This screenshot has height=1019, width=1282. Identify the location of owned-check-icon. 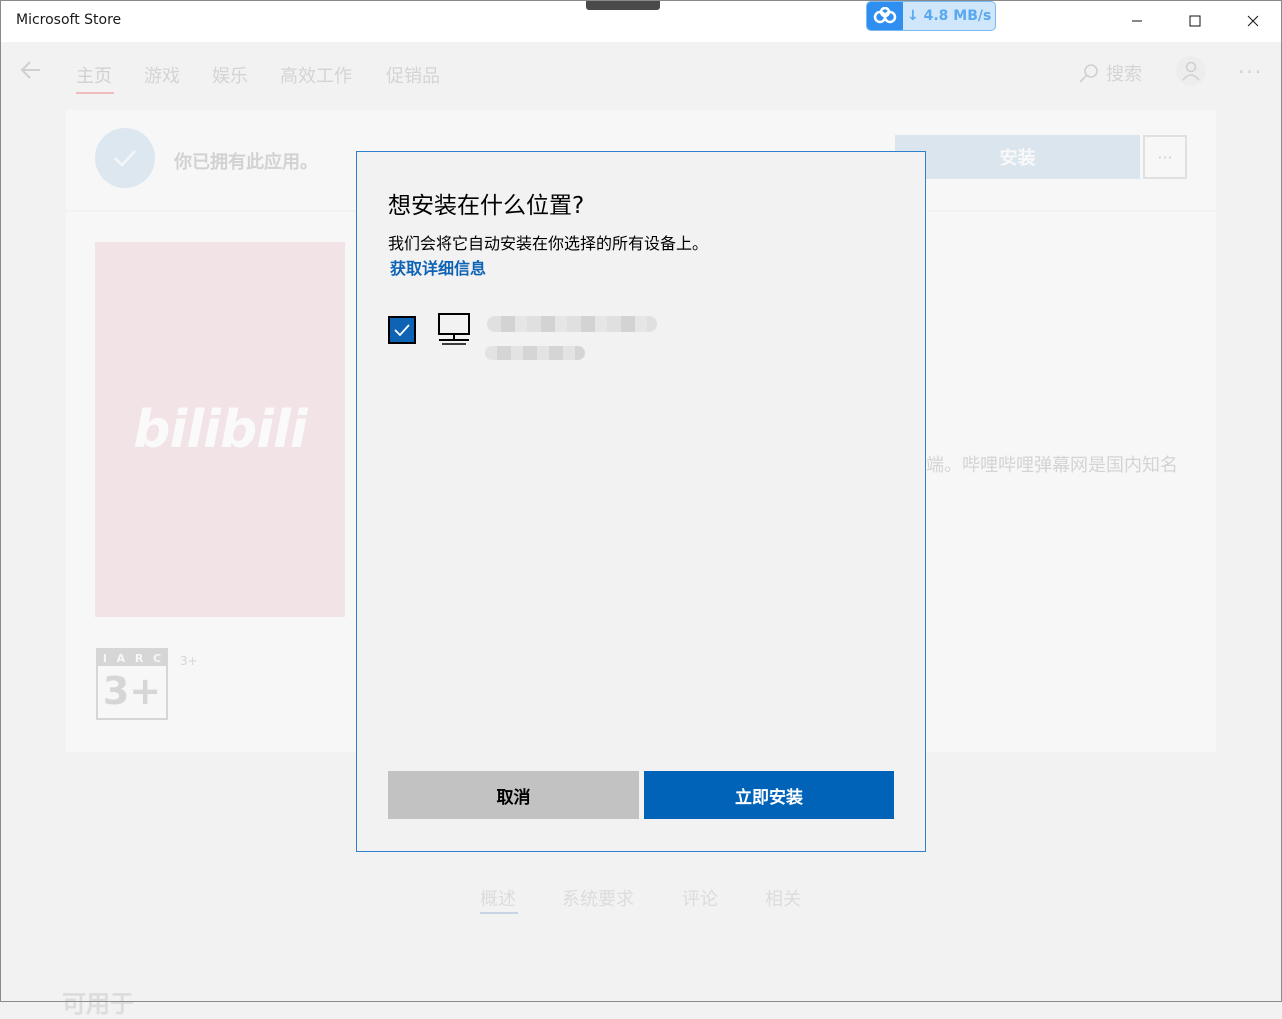
(125, 158).